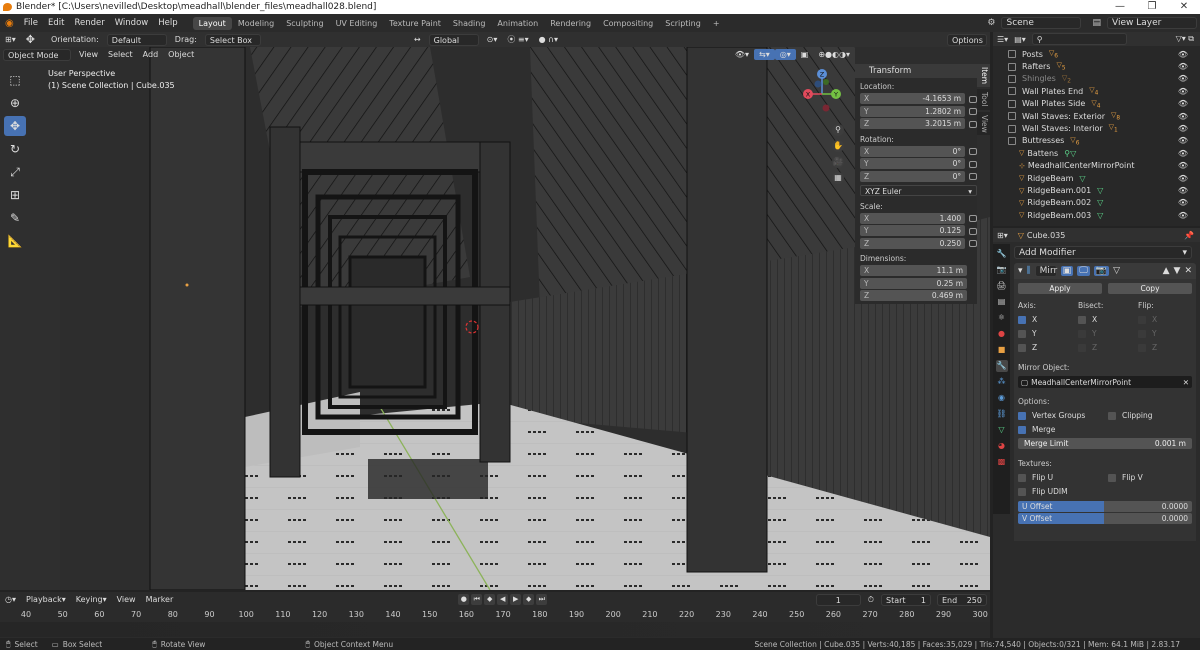 The image size is (1200, 650). I want to click on minimize-button: —, so click(1120, 7).